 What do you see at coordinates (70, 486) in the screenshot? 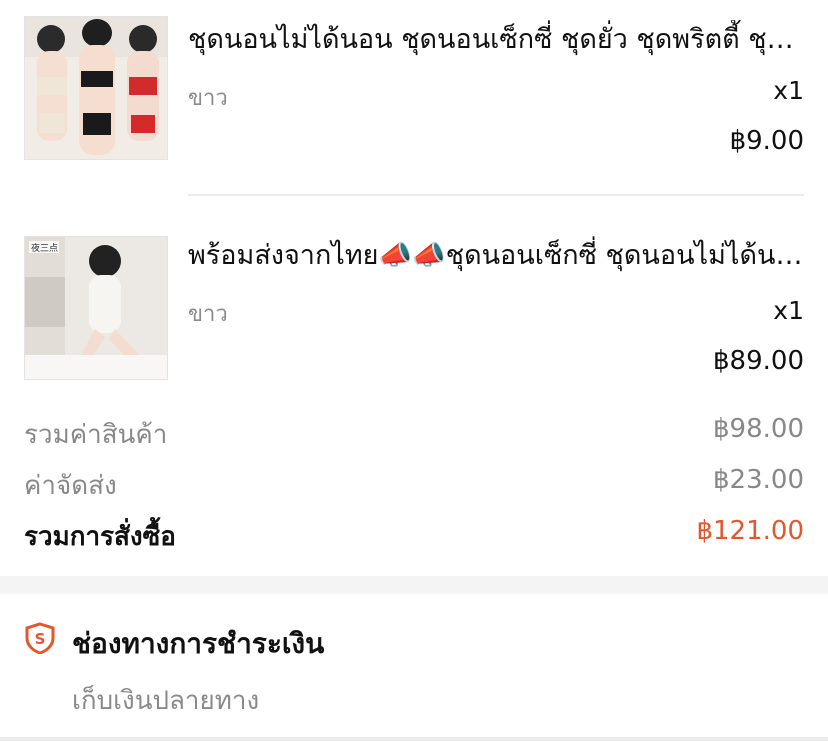
I see `shipping-label: ค่าจัดส่ง` at bounding box center [70, 486].